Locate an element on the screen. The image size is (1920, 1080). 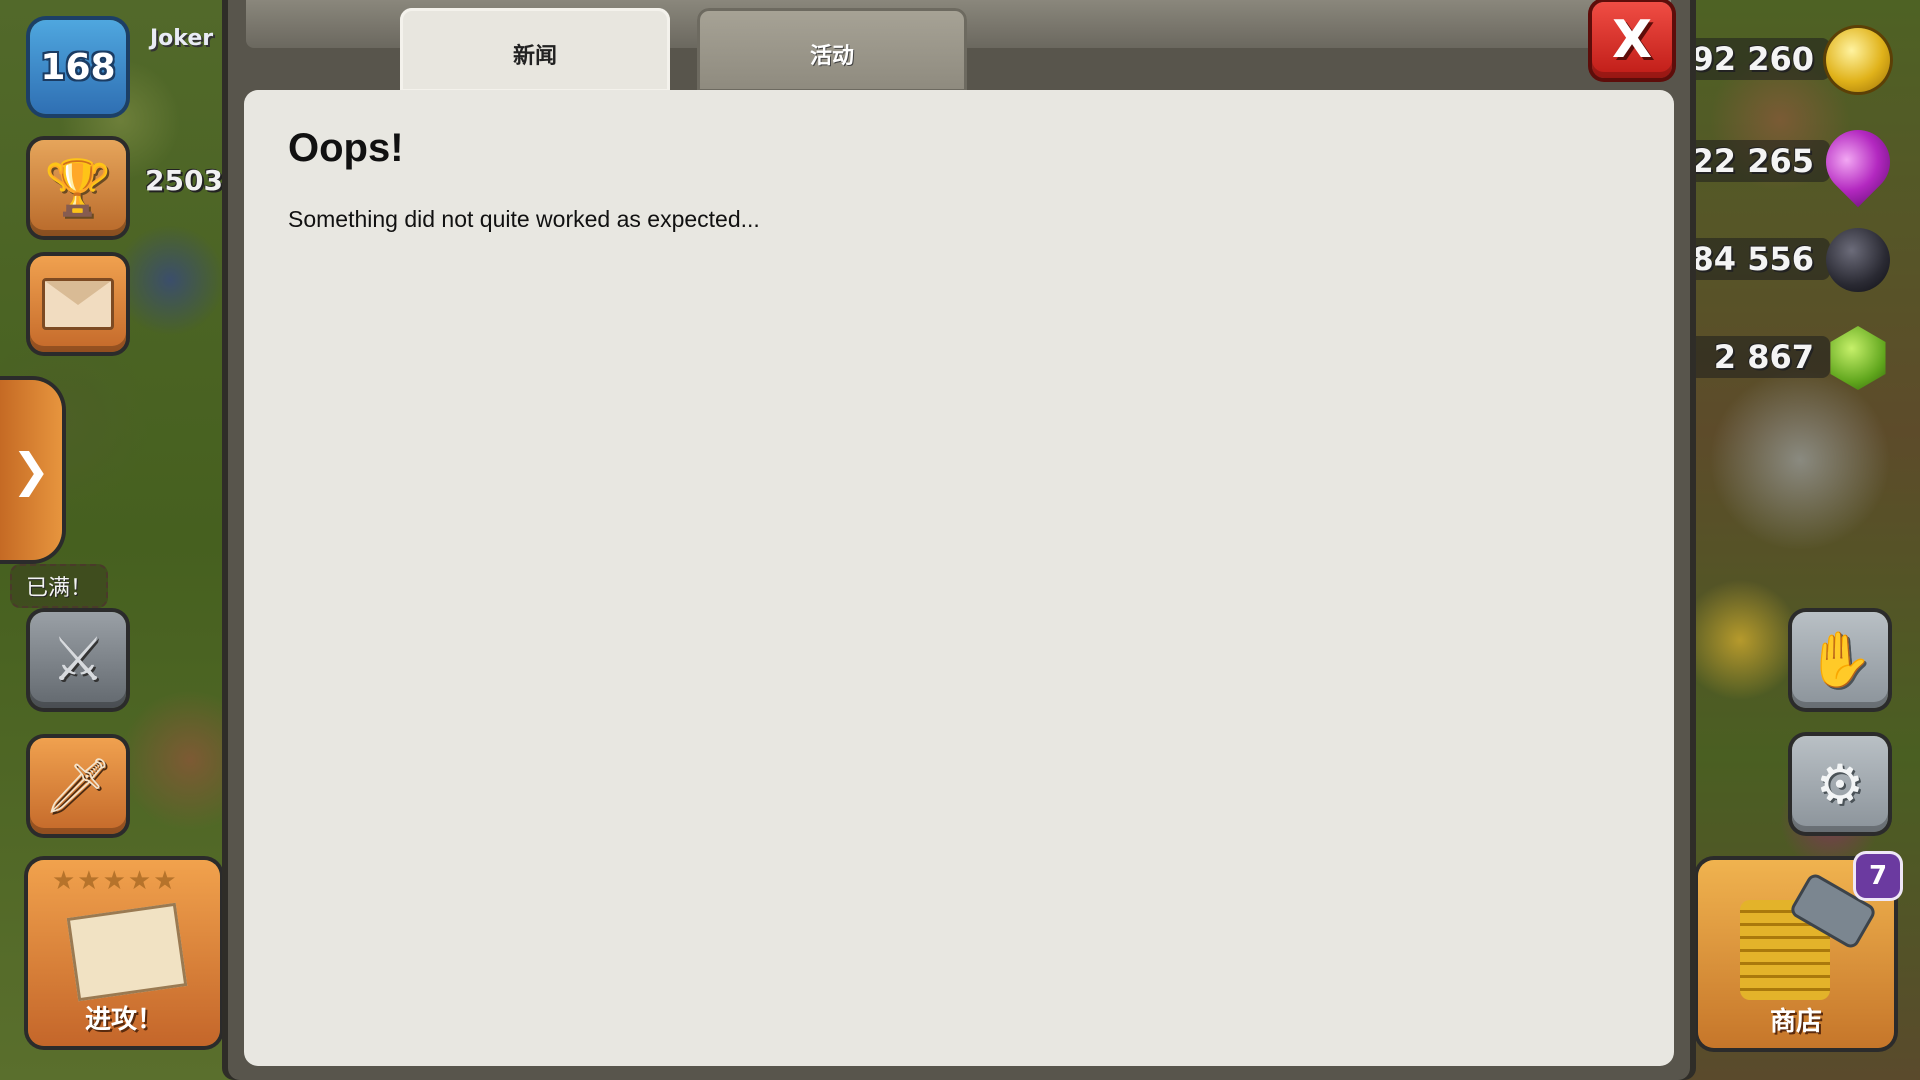
crossed-swords-icon: ⚔ is located at coordinates (78, 660).